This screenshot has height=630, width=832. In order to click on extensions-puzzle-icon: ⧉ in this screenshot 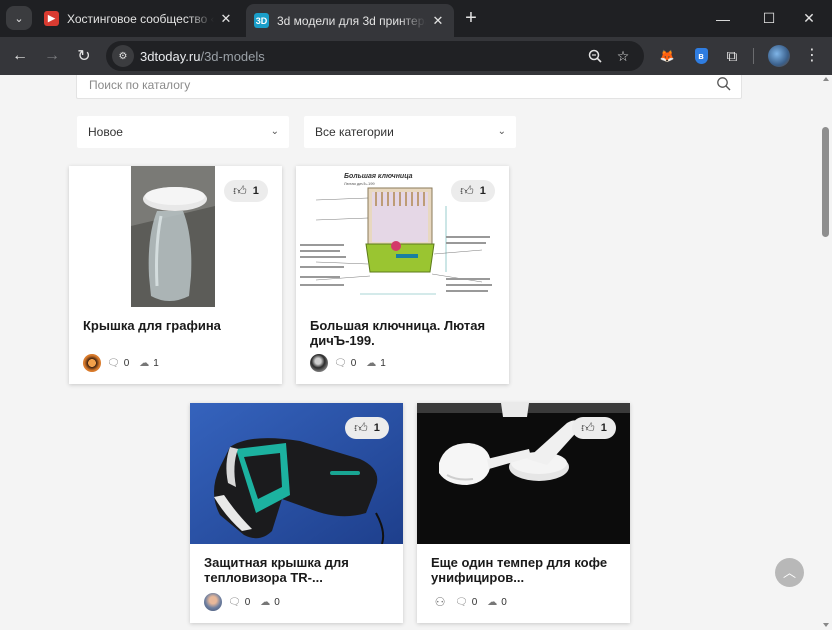, I will do `click(732, 56)`.